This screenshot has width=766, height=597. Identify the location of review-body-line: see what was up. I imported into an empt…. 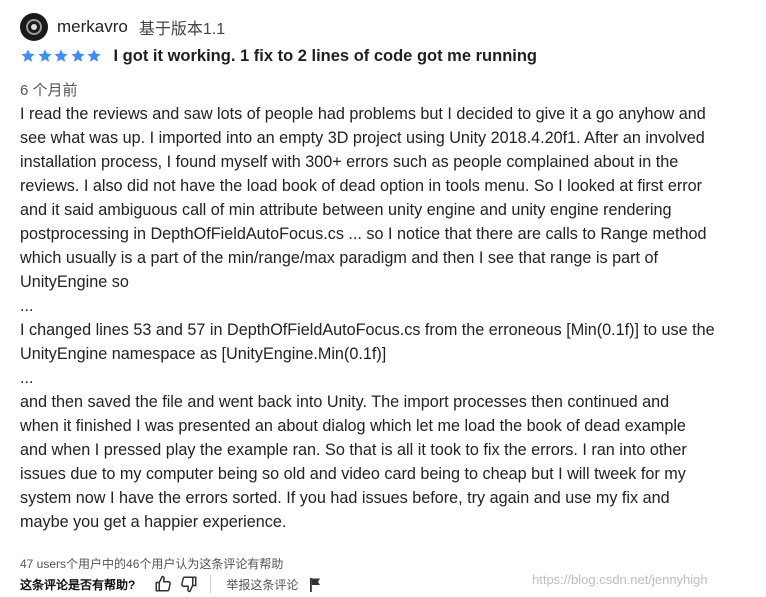
(362, 138).